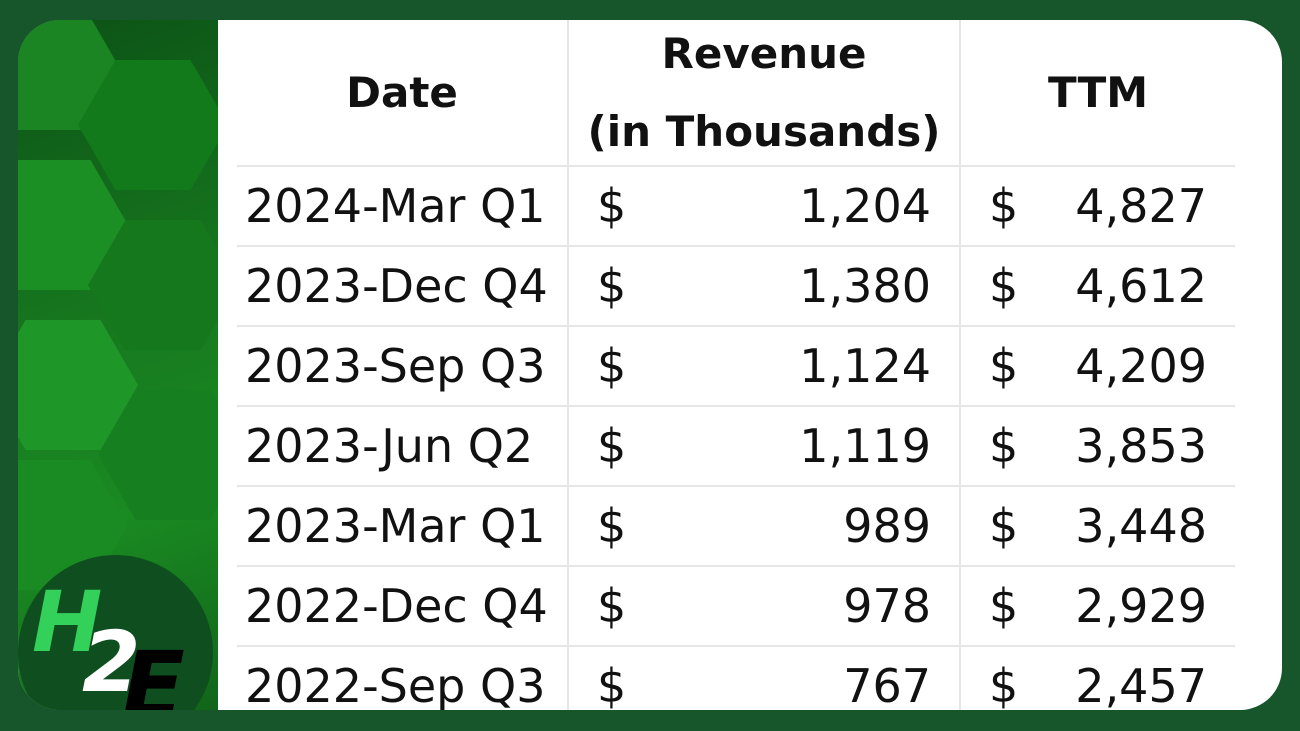 The height and width of the screenshot is (731, 1300). I want to click on table-row: 2022-Dec Q4 $978 $2,929, so click(736, 607).